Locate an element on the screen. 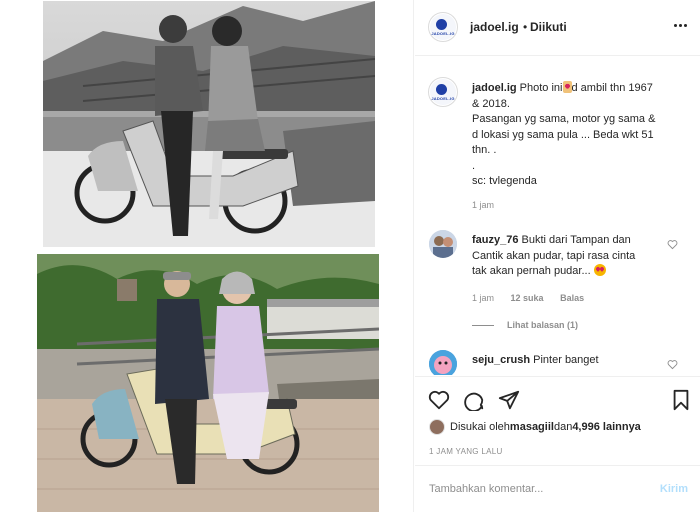 Image resolution: width=700 pixels, height=512 pixels. caption-line-7: sc: tvlegenda is located at coordinates (504, 181).